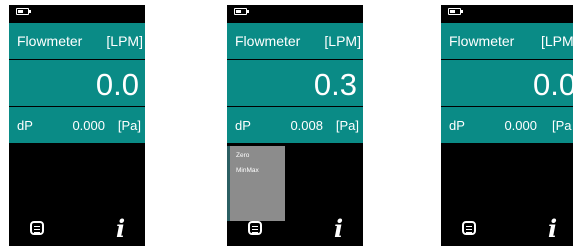 This screenshot has height=246, width=573. Describe the element at coordinates (247, 170) in the screenshot. I see `menu-item-minmax: MinMax` at that location.